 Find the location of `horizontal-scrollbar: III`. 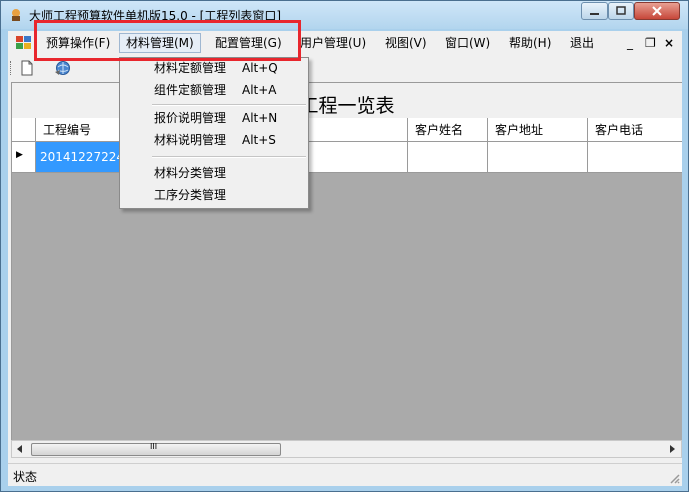

horizontal-scrollbar: III is located at coordinates (346, 449).